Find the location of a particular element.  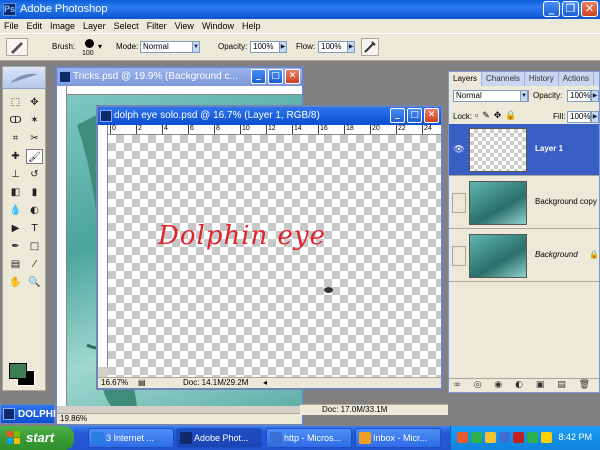

crop-tool-icon: ⌗ is located at coordinates (15, 138).